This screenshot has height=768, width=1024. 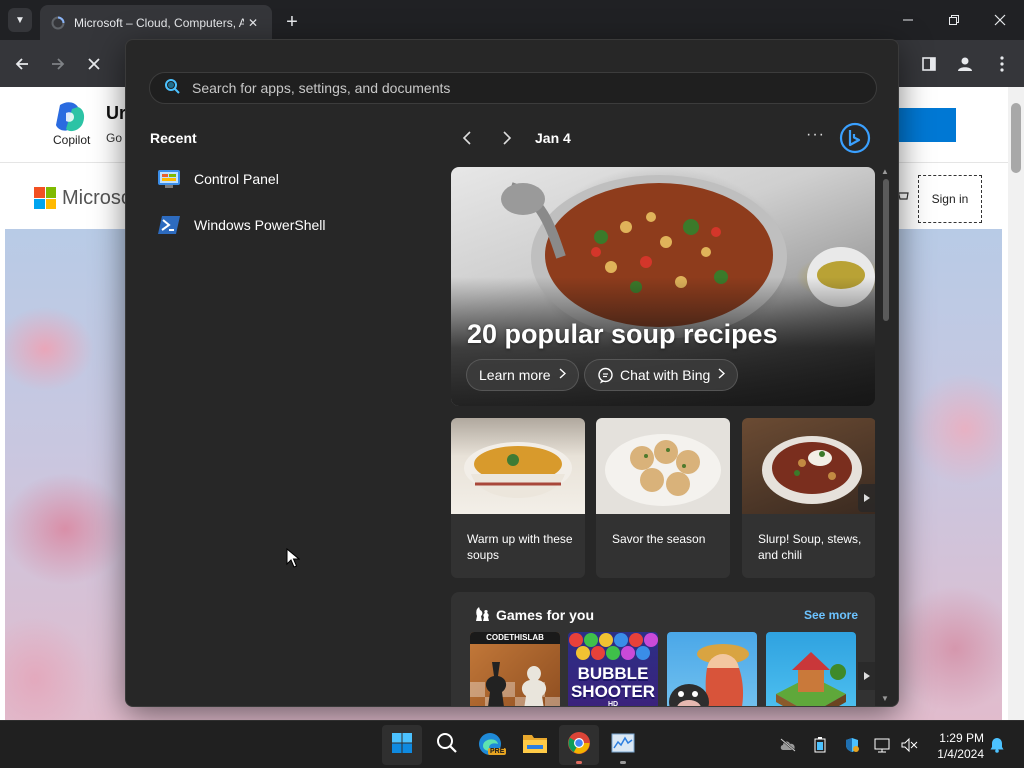 What do you see at coordinates (321, 88) in the screenshot?
I see `search-placeholder: Search for apps, settings, and documents` at bounding box center [321, 88].